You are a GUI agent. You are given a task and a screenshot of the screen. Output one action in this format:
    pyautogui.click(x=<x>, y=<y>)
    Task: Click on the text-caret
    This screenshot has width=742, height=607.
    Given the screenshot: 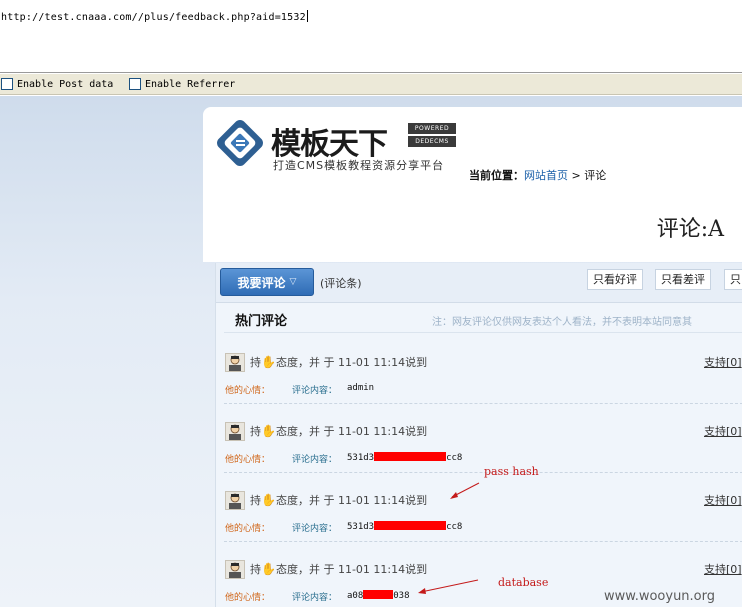 What is the action you would take?
    pyautogui.click(x=307, y=16)
    